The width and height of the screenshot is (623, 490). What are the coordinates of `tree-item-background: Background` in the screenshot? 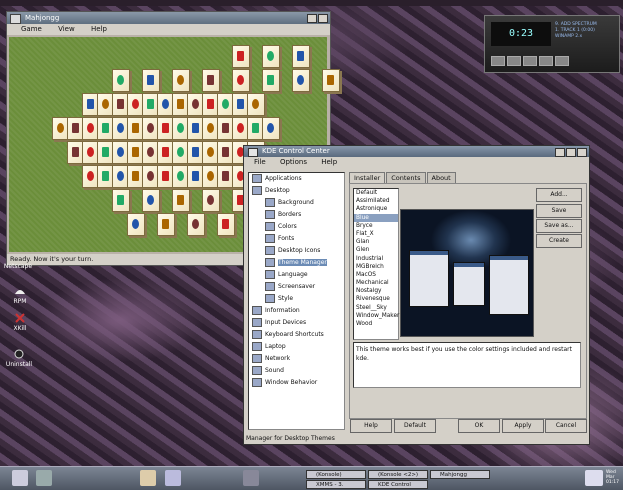 It's located at (296, 203).